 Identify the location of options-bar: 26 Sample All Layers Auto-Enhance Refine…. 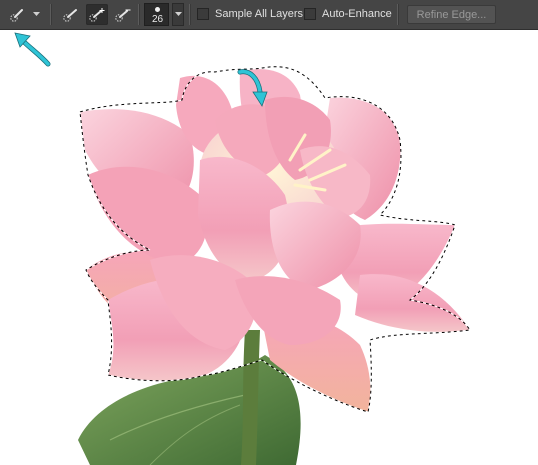
(269, 15).